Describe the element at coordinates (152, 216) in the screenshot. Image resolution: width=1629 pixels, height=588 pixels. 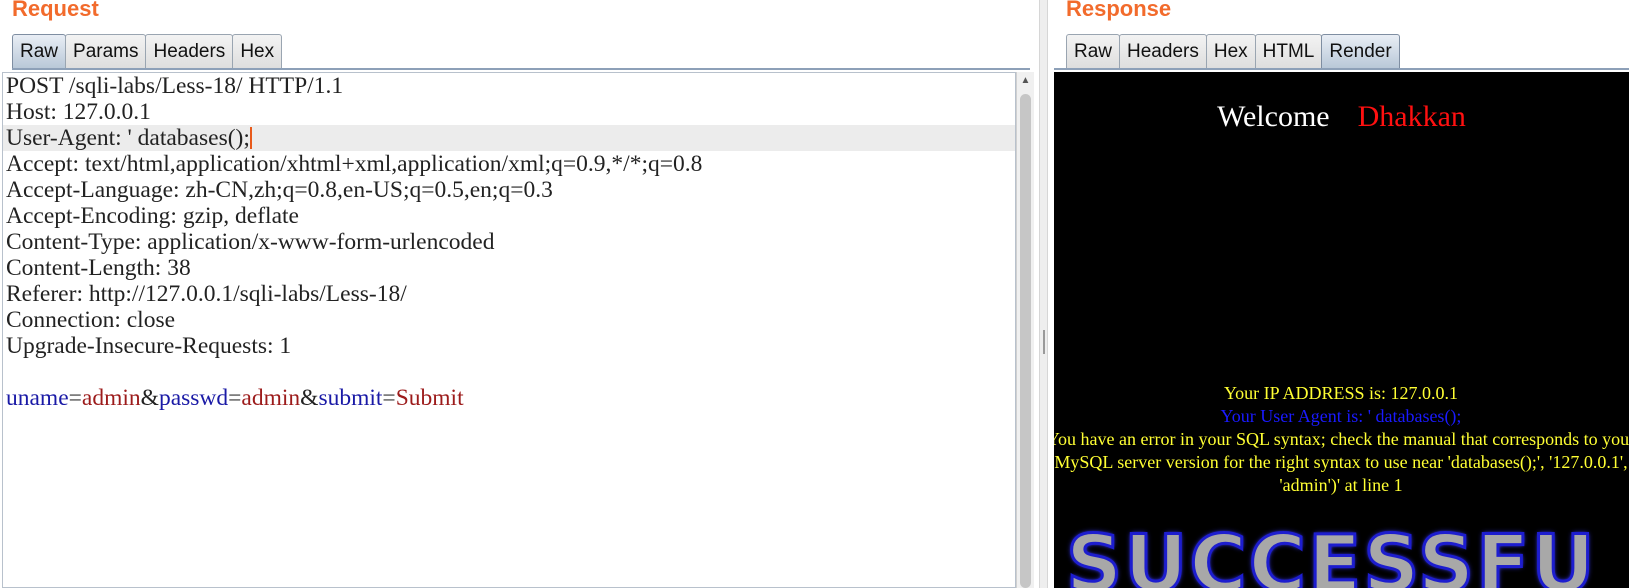
I see `request-line: Accept-Encoding: gzip, deflate` at that location.